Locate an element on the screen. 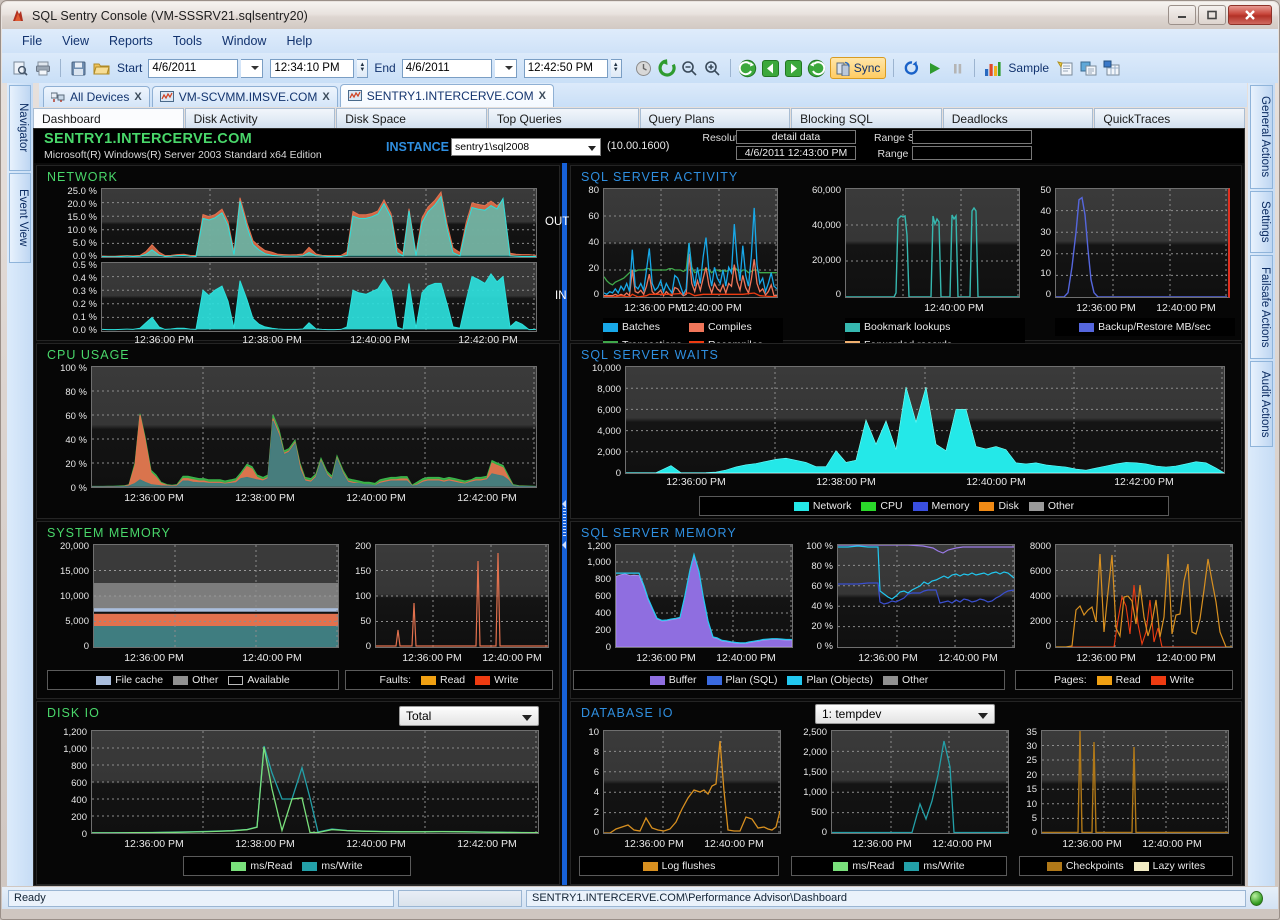  legend-memory-faults: Faults: Read Write is located at coordinates (449, 680).